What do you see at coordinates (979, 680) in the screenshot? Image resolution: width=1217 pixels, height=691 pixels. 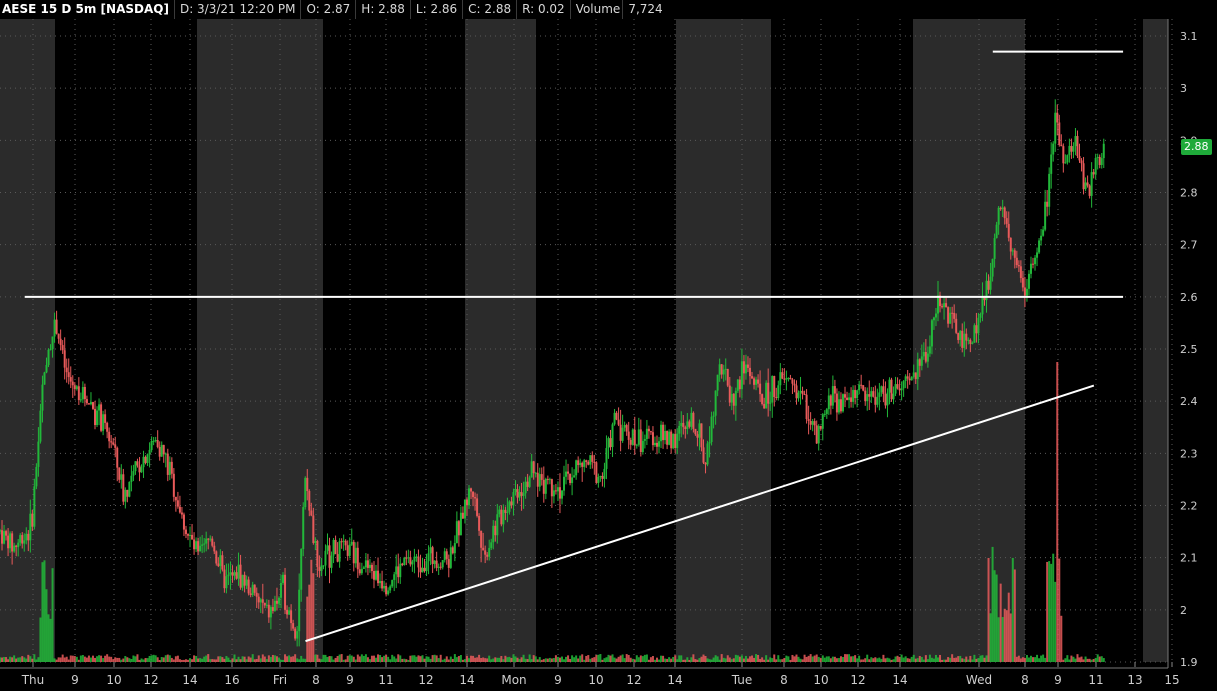 I see `x-tick-label: Wed` at bounding box center [979, 680].